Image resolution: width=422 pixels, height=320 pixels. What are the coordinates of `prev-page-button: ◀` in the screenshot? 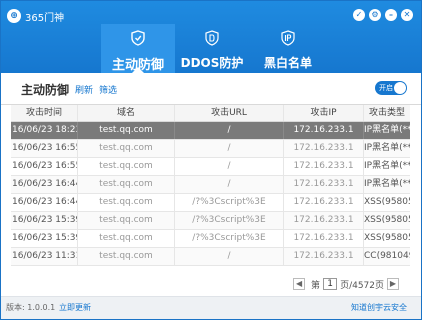 It's located at (299, 284).